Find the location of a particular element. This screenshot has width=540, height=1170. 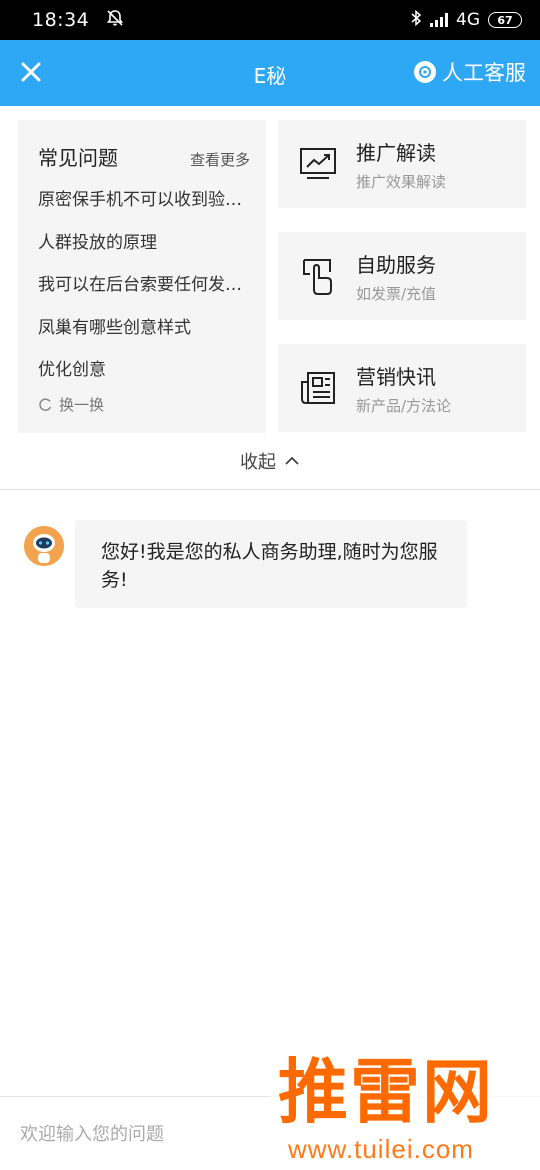

feature-card-marketing-news: 营销快讯 新产品/方法论 is located at coordinates (402, 388).